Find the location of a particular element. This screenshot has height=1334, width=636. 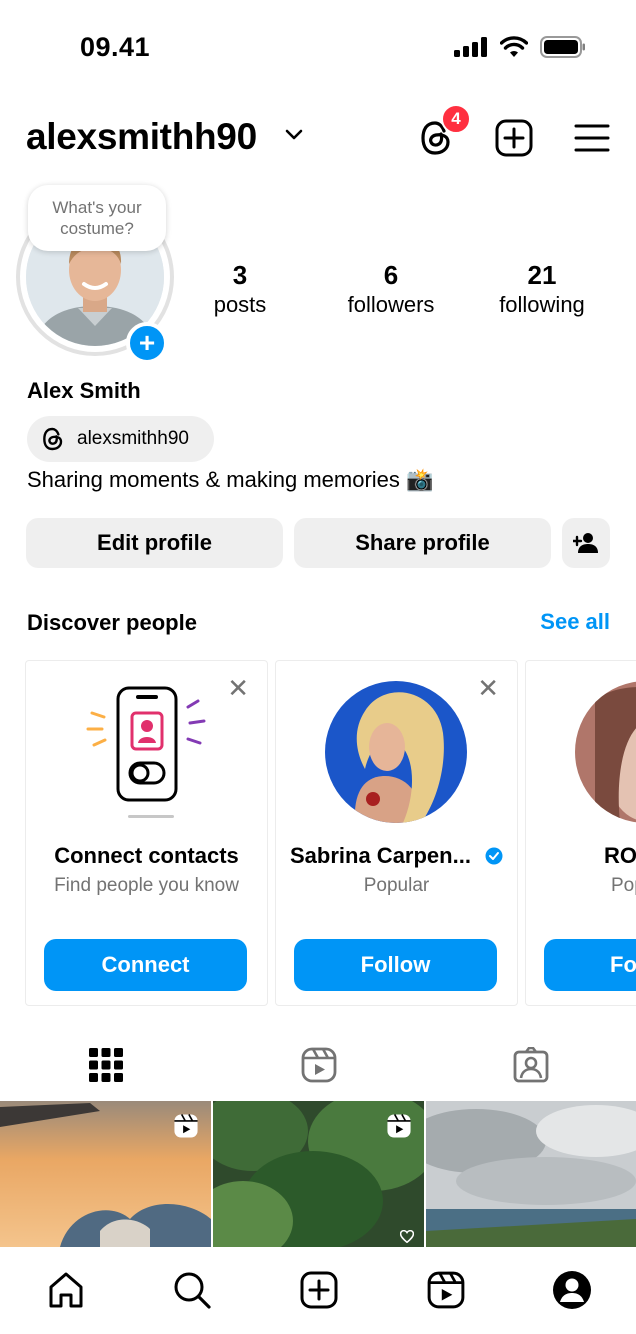

content-tabs is located at coordinates (318, 1065).